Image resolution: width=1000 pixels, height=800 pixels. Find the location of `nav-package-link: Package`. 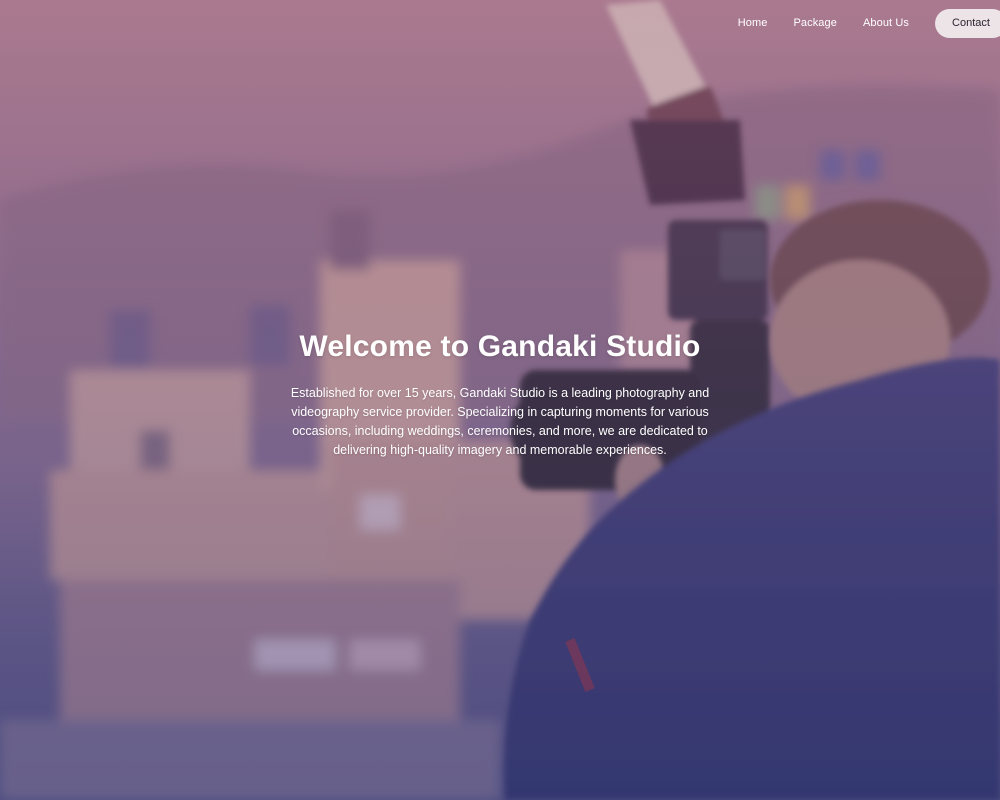

nav-package-link: Package is located at coordinates (815, 23).